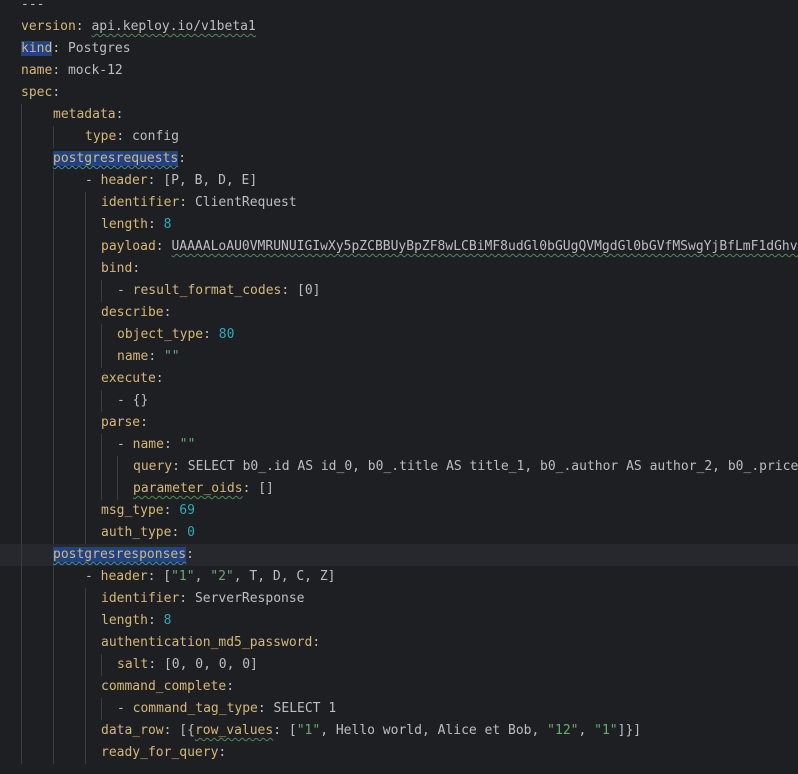 This screenshot has height=774, width=798. Describe the element at coordinates (140, 598) in the screenshot. I see `yaml-key: identifier` at that location.